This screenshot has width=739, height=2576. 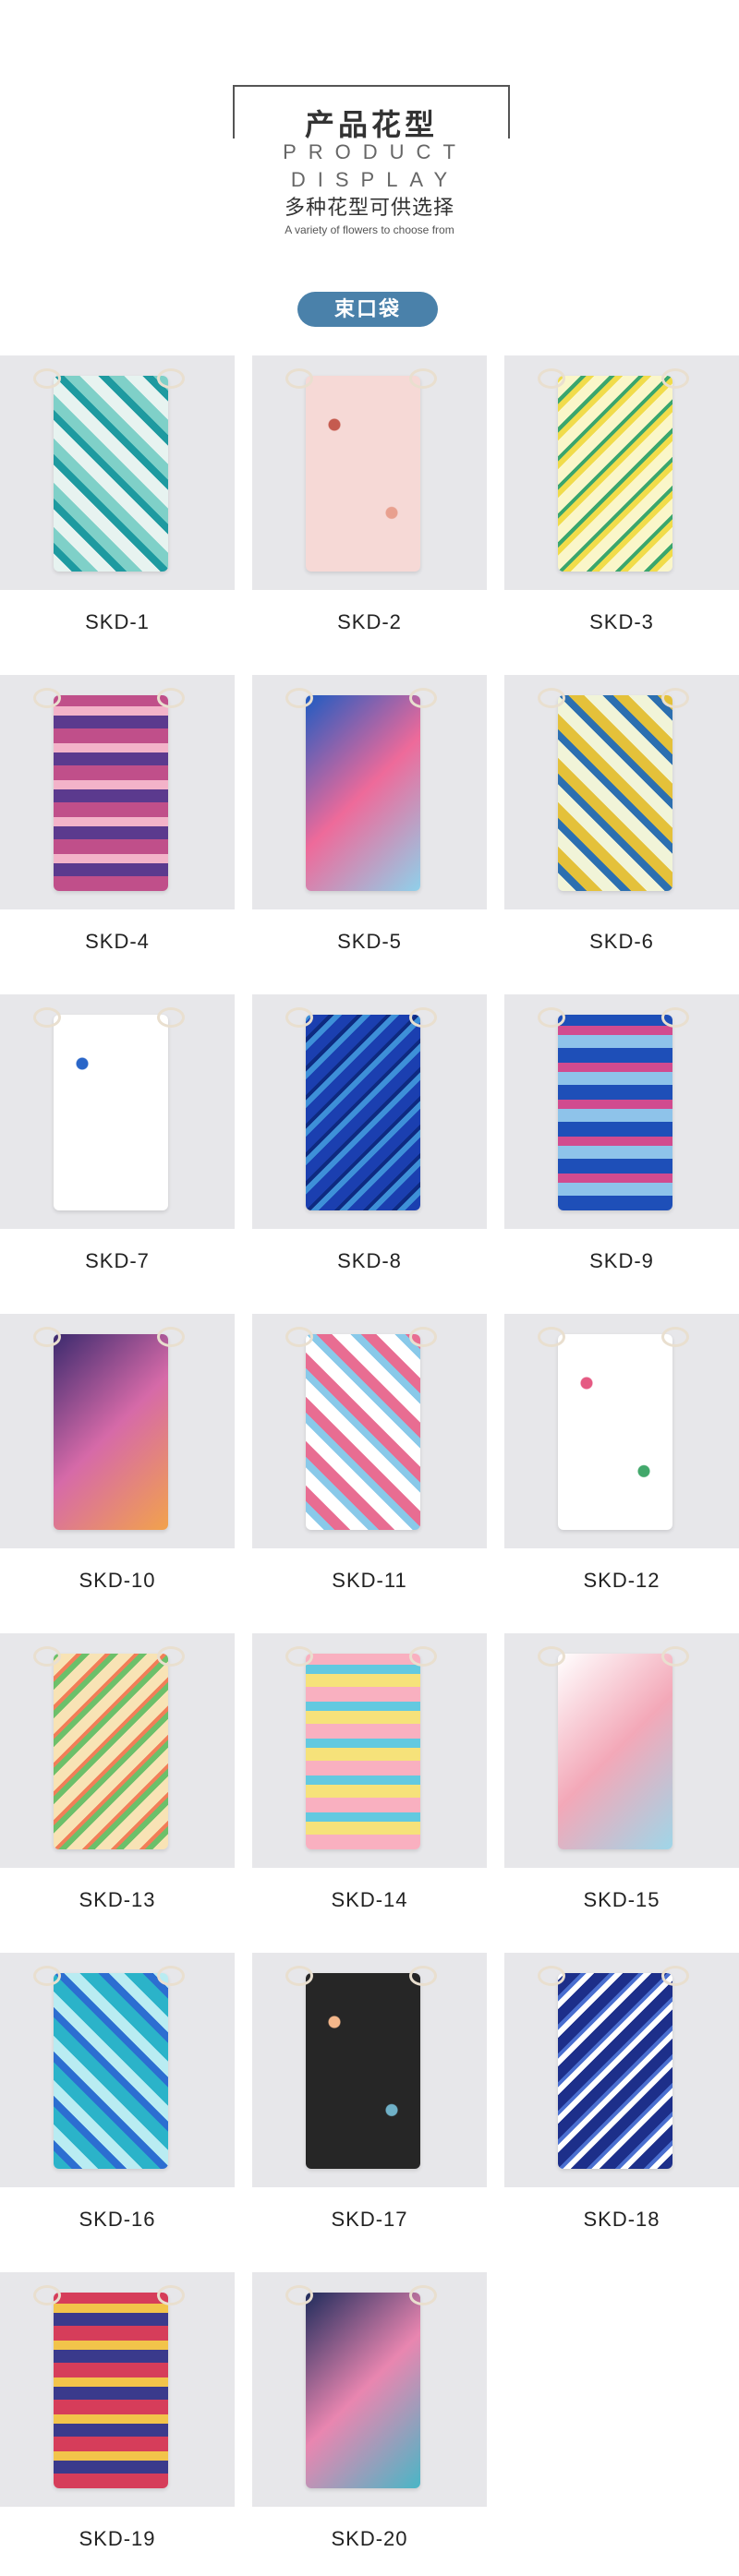 I want to click on product-card: SKD-3, so click(x=621, y=494).